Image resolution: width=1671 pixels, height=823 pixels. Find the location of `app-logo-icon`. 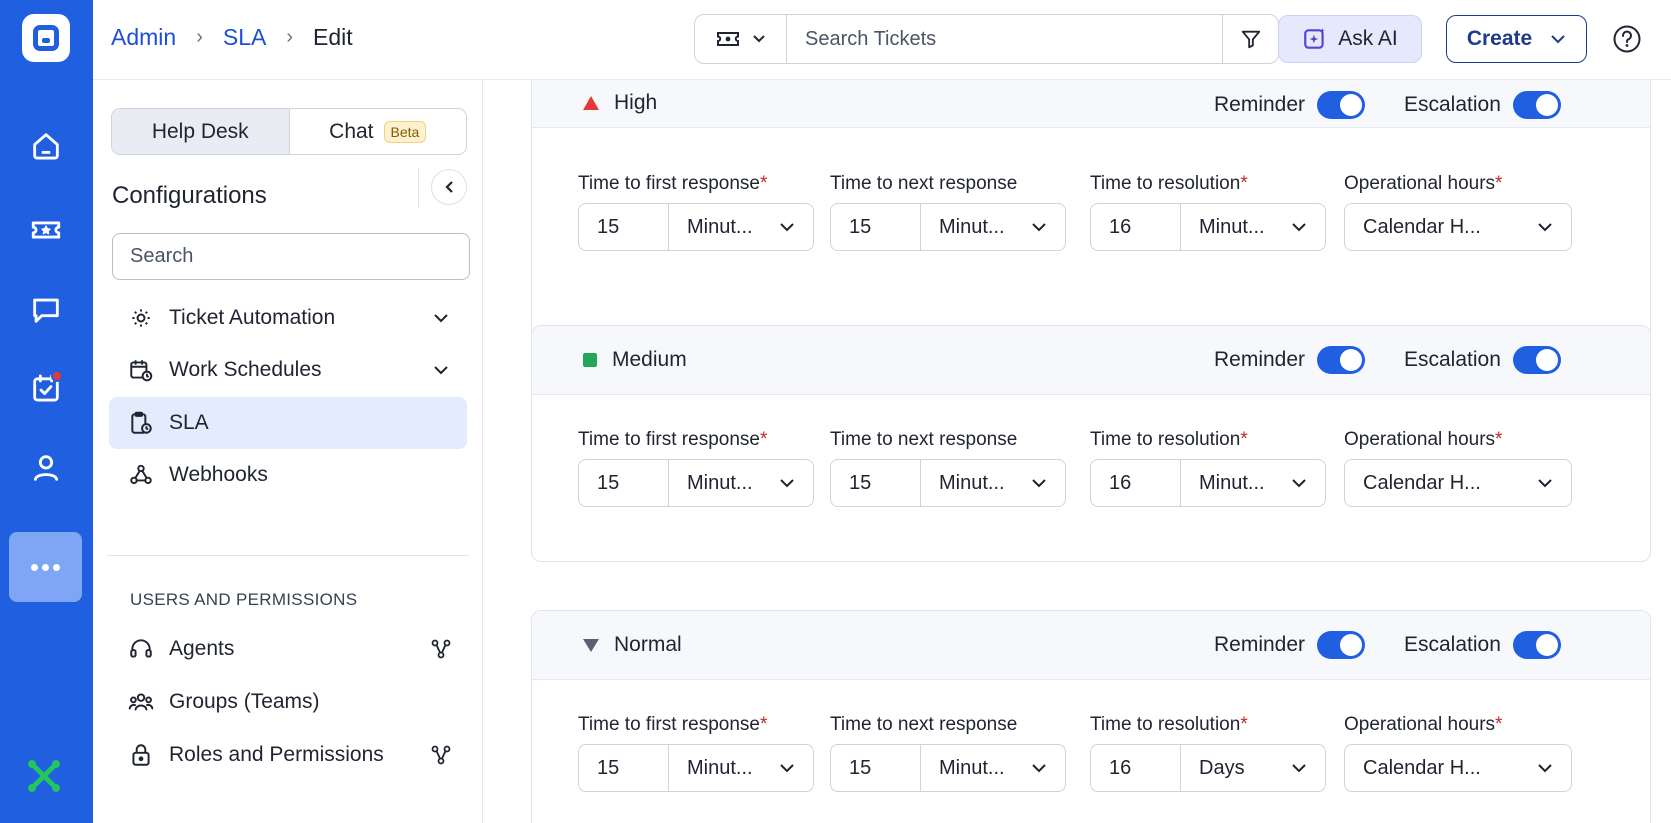

app-logo-icon is located at coordinates (46, 38).